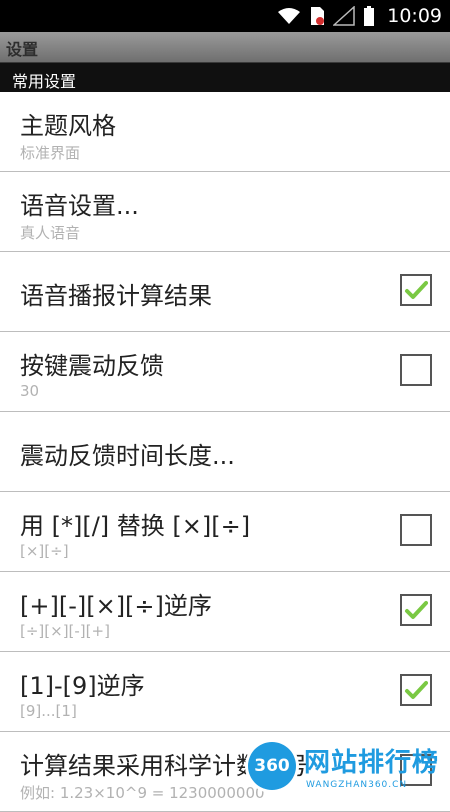 This screenshot has width=450, height=812. Describe the element at coordinates (225, 47) in the screenshot. I see `title-bar: 设置` at that location.